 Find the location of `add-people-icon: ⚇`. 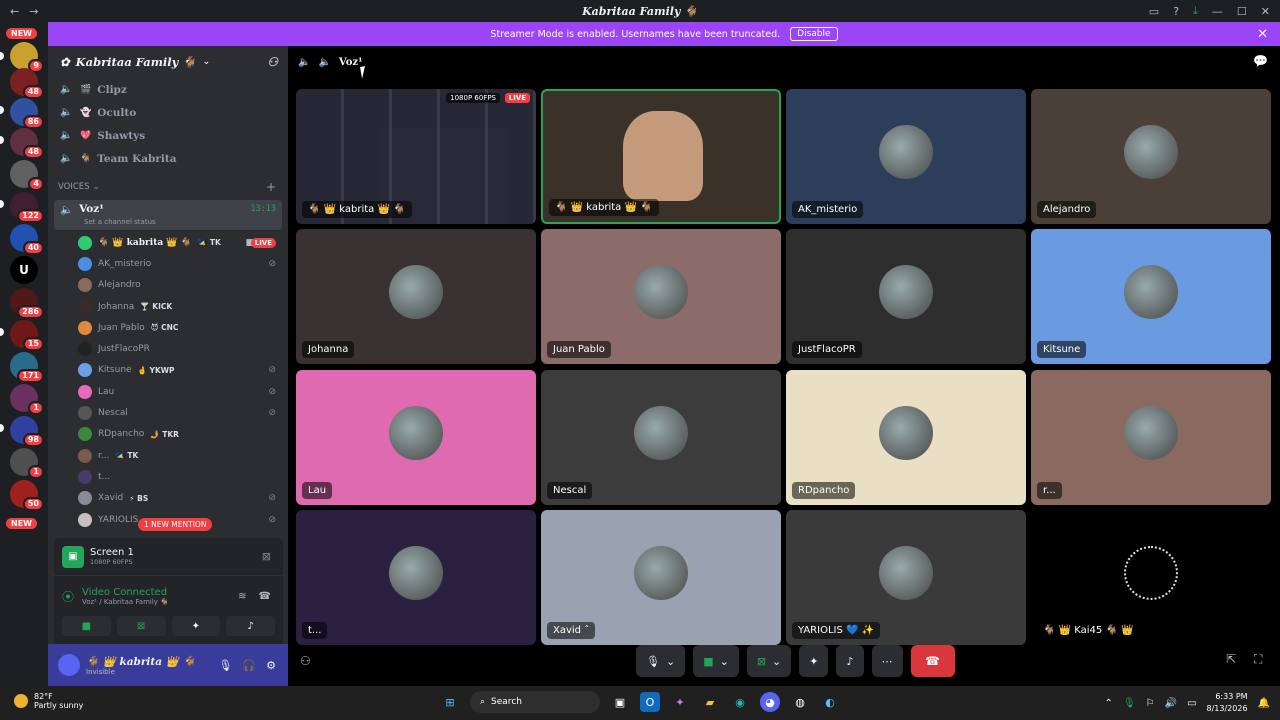

add-people-icon: ⚇ is located at coordinates (305, 661).